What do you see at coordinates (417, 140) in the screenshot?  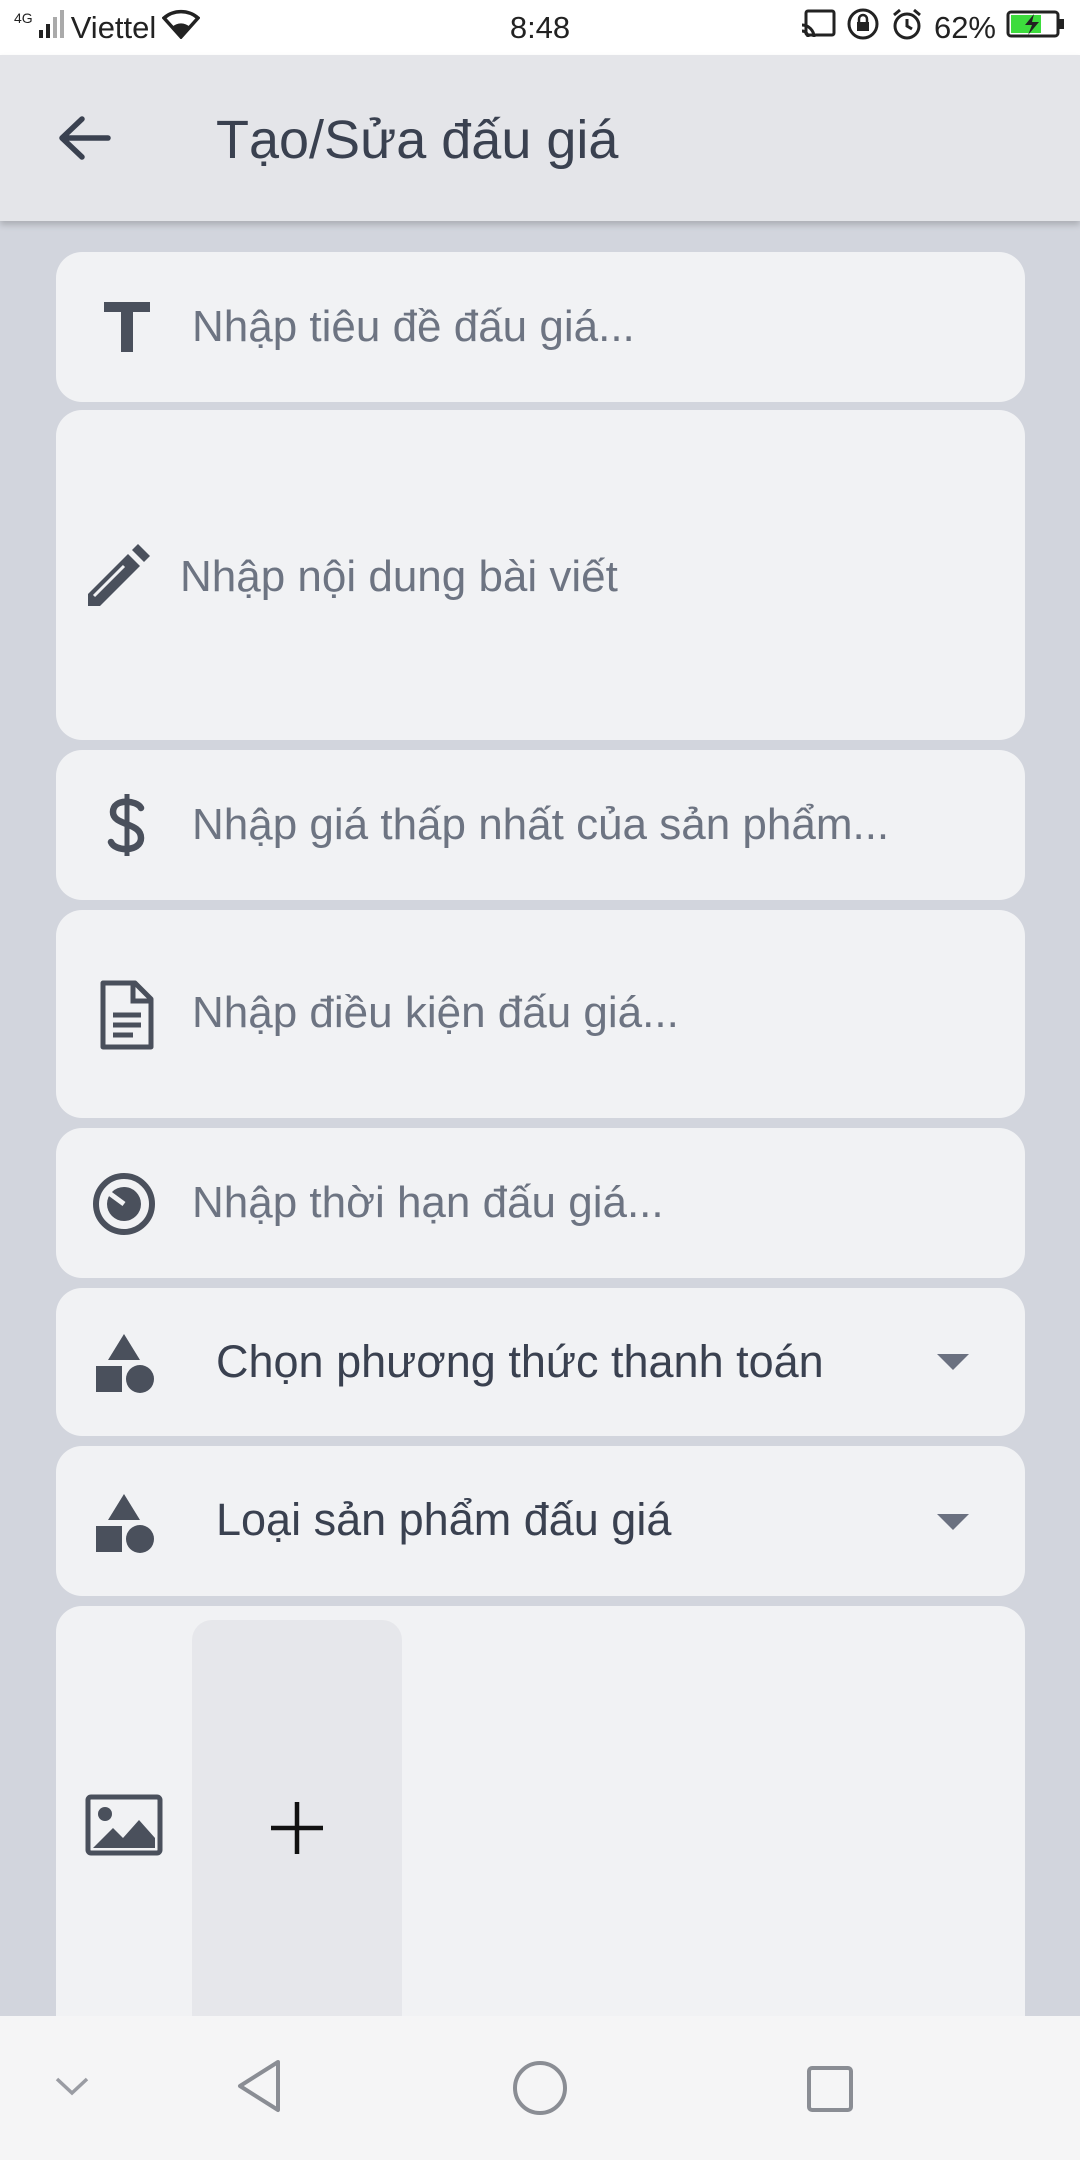 I see `page-title: Tạo/Sửa đấu giá` at bounding box center [417, 140].